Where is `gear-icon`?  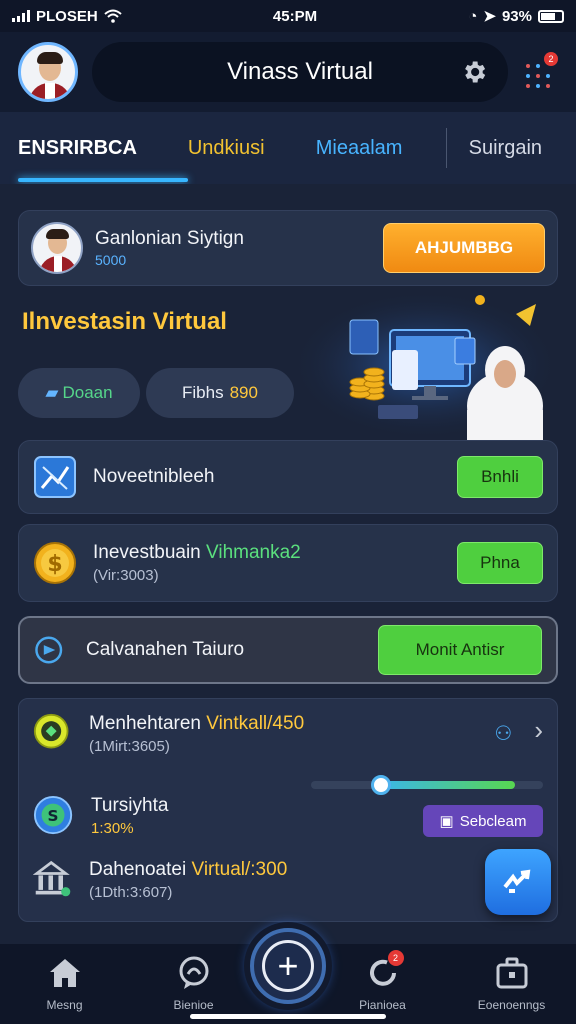 gear-icon is located at coordinates (474, 72).